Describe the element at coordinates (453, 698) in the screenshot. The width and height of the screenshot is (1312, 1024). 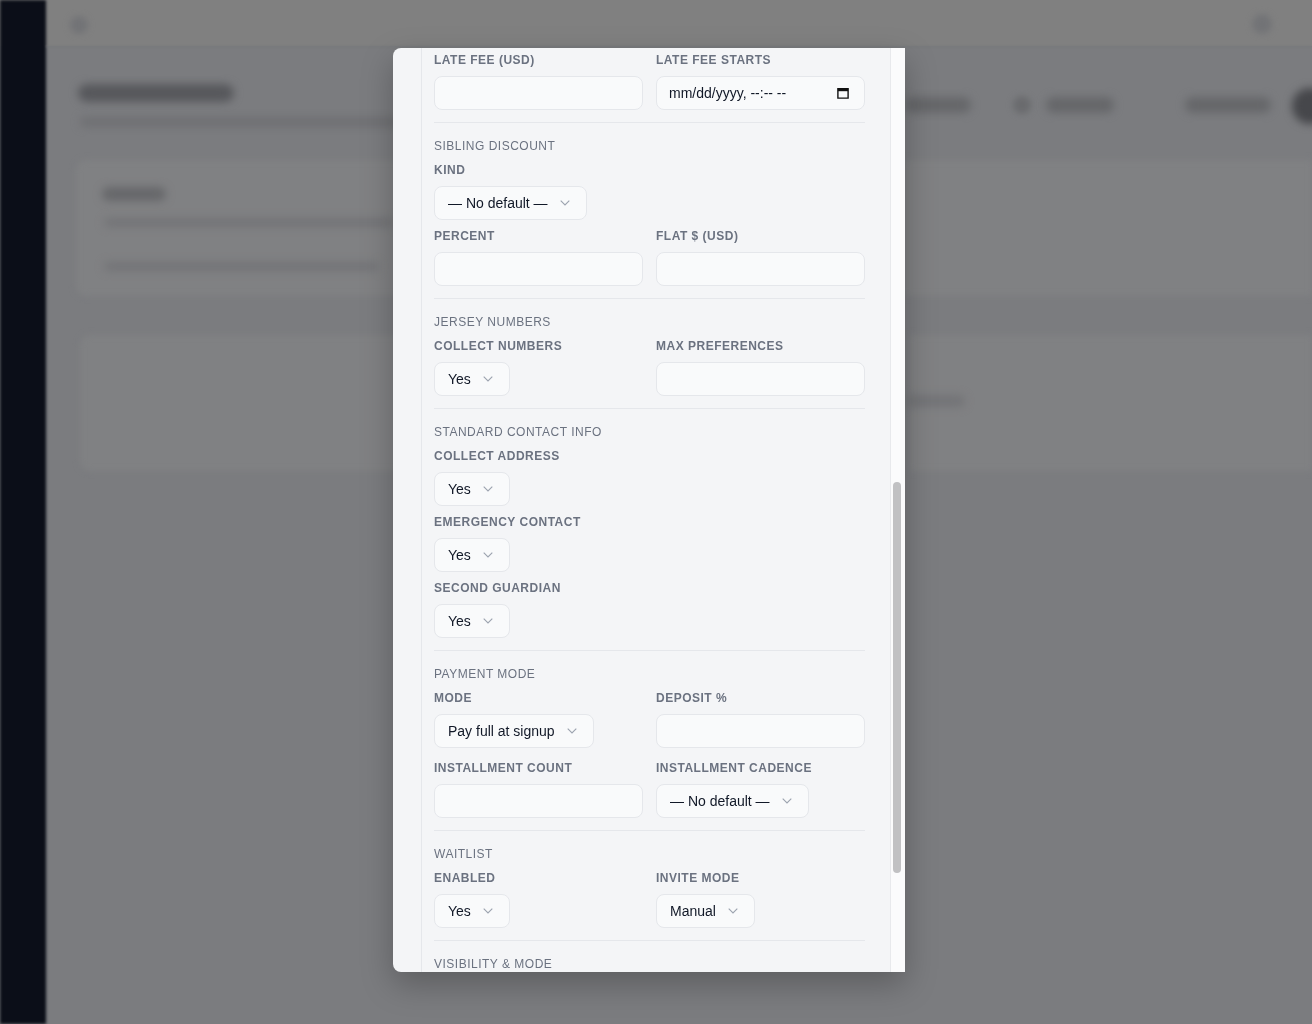
I see `field-label: MODE` at that location.